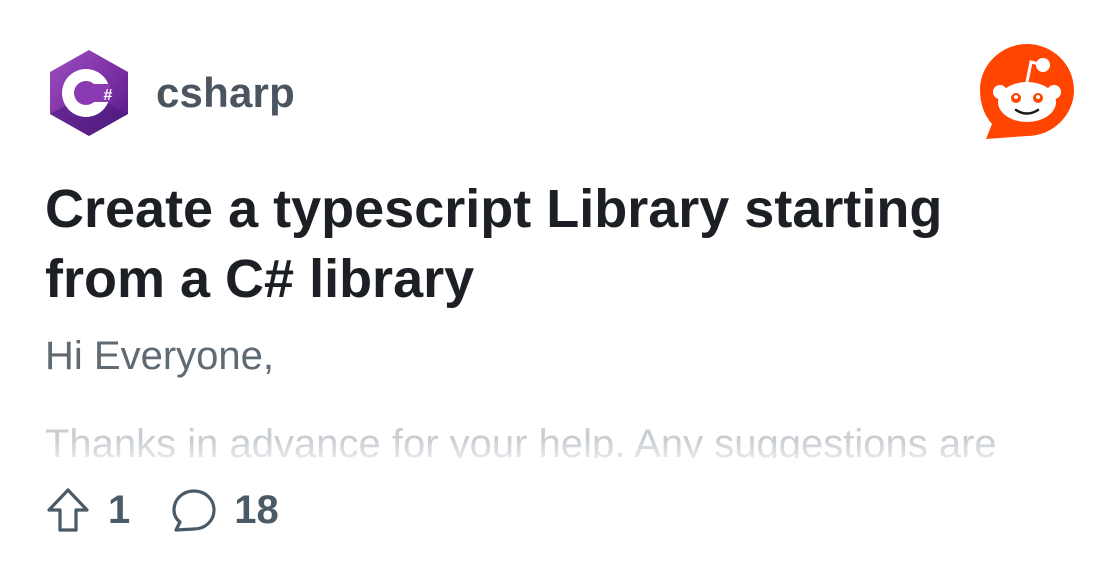 This screenshot has height=584, width=1120. I want to click on comment-bubble-icon, so click(194, 510).